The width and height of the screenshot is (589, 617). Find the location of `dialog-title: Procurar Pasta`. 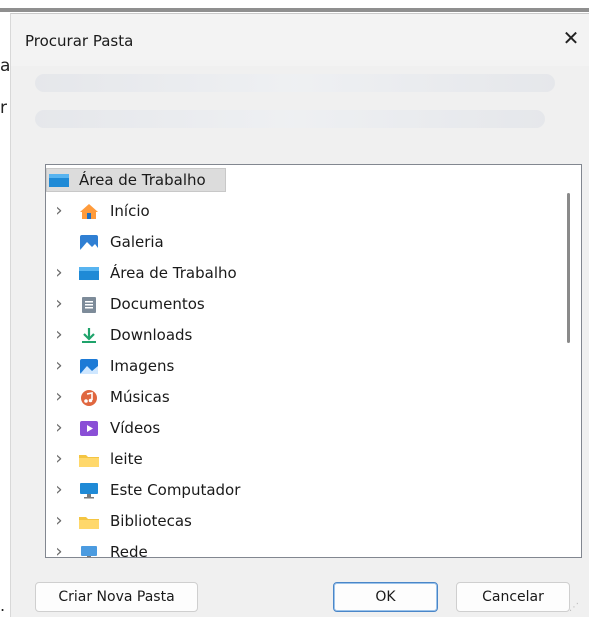

dialog-title: Procurar Pasta is located at coordinates (79, 41).